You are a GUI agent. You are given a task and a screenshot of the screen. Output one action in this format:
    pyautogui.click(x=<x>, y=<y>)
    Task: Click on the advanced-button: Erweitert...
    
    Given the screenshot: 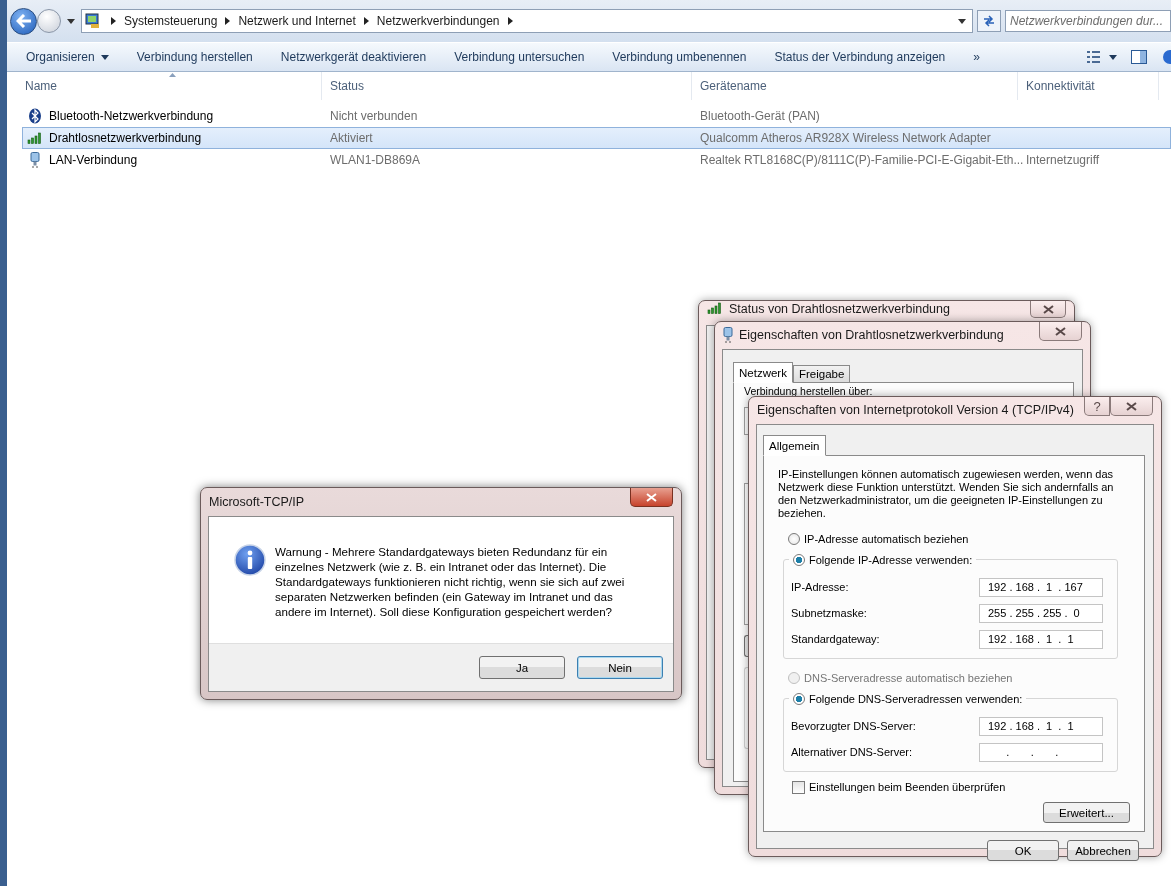 What is the action you would take?
    pyautogui.click(x=1086, y=812)
    